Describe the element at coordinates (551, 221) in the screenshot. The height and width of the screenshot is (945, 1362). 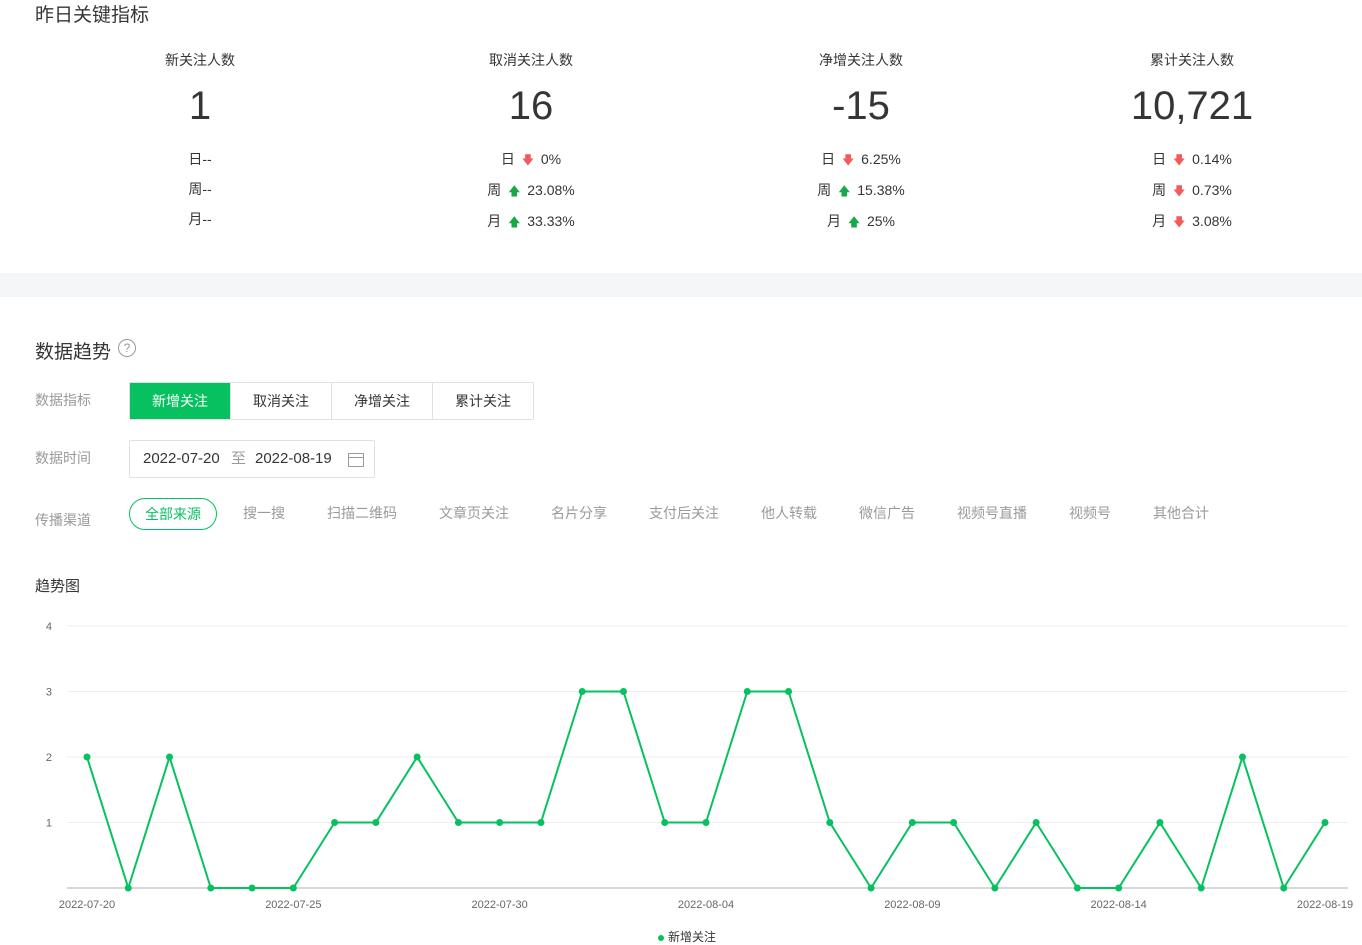
I see `compare-value: 33.33%` at that location.